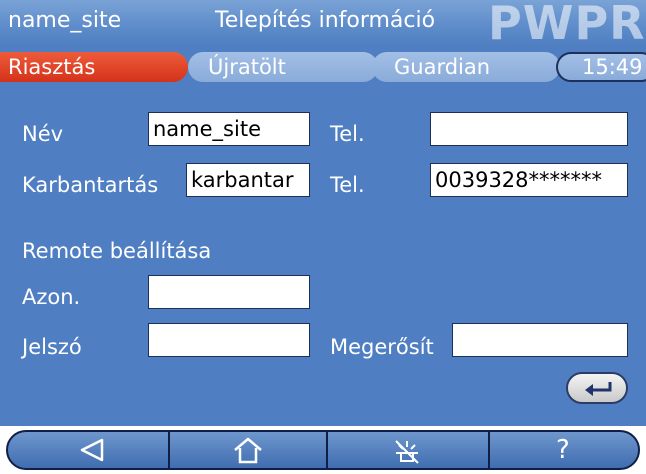 The width and height of the screenshot is (646, 474). I want to click on back-arrow-icon, so click(92, 450).